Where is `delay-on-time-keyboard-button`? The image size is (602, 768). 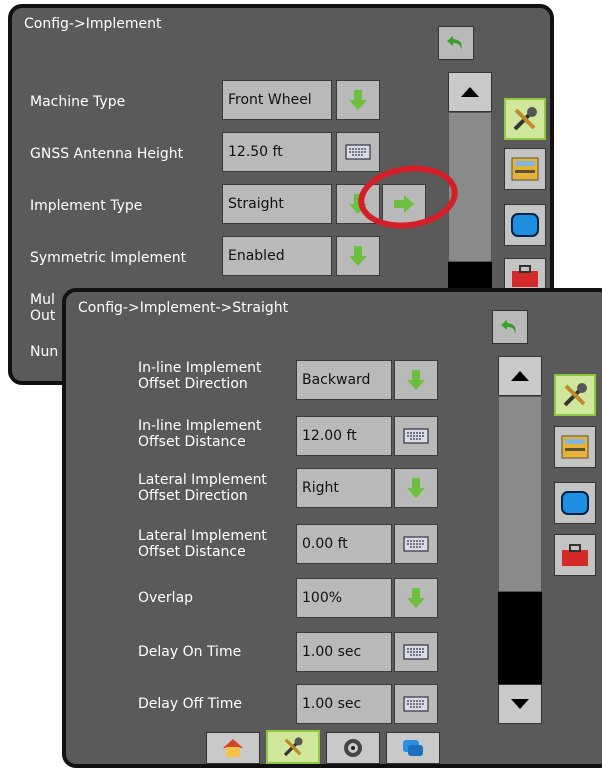
delay-on-time-keyboard-button is located at coordinates (416, 652).